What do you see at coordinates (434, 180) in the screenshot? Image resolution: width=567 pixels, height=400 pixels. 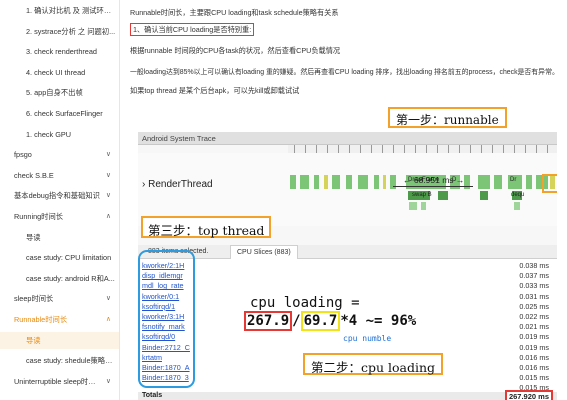 I see `measure-readout: ← 68.951 ms →` at bounding box center [434, 180].